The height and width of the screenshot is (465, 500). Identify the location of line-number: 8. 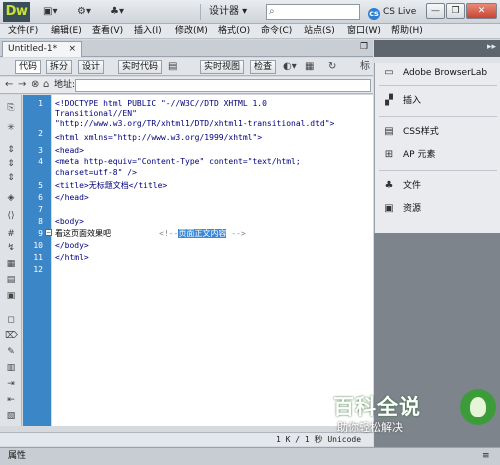
(40, 221).